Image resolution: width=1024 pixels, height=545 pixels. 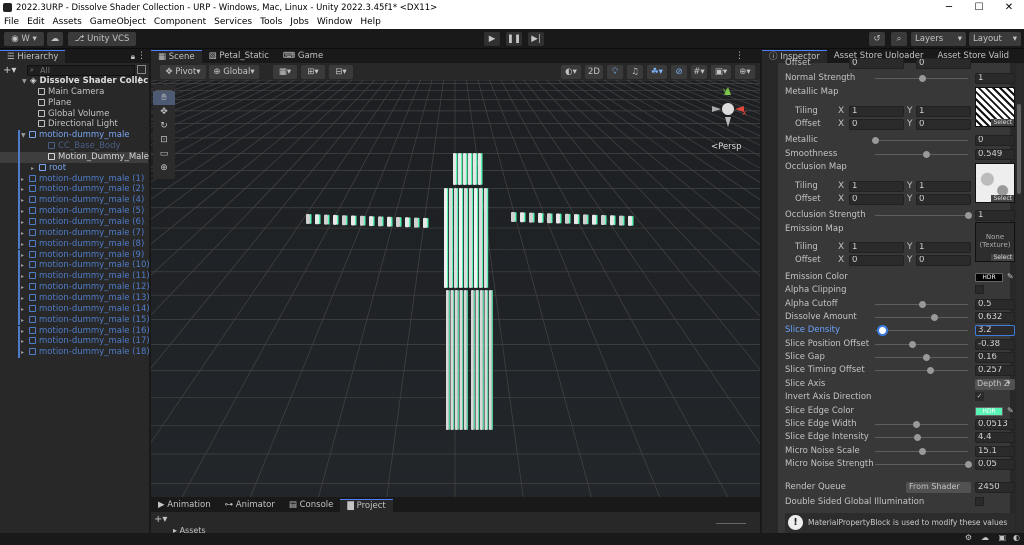 What do you see at coordinates (657, 72) in the screenshot?
I see `effects-toggle-icon: ☘▾` at bounding box center [657, 72].